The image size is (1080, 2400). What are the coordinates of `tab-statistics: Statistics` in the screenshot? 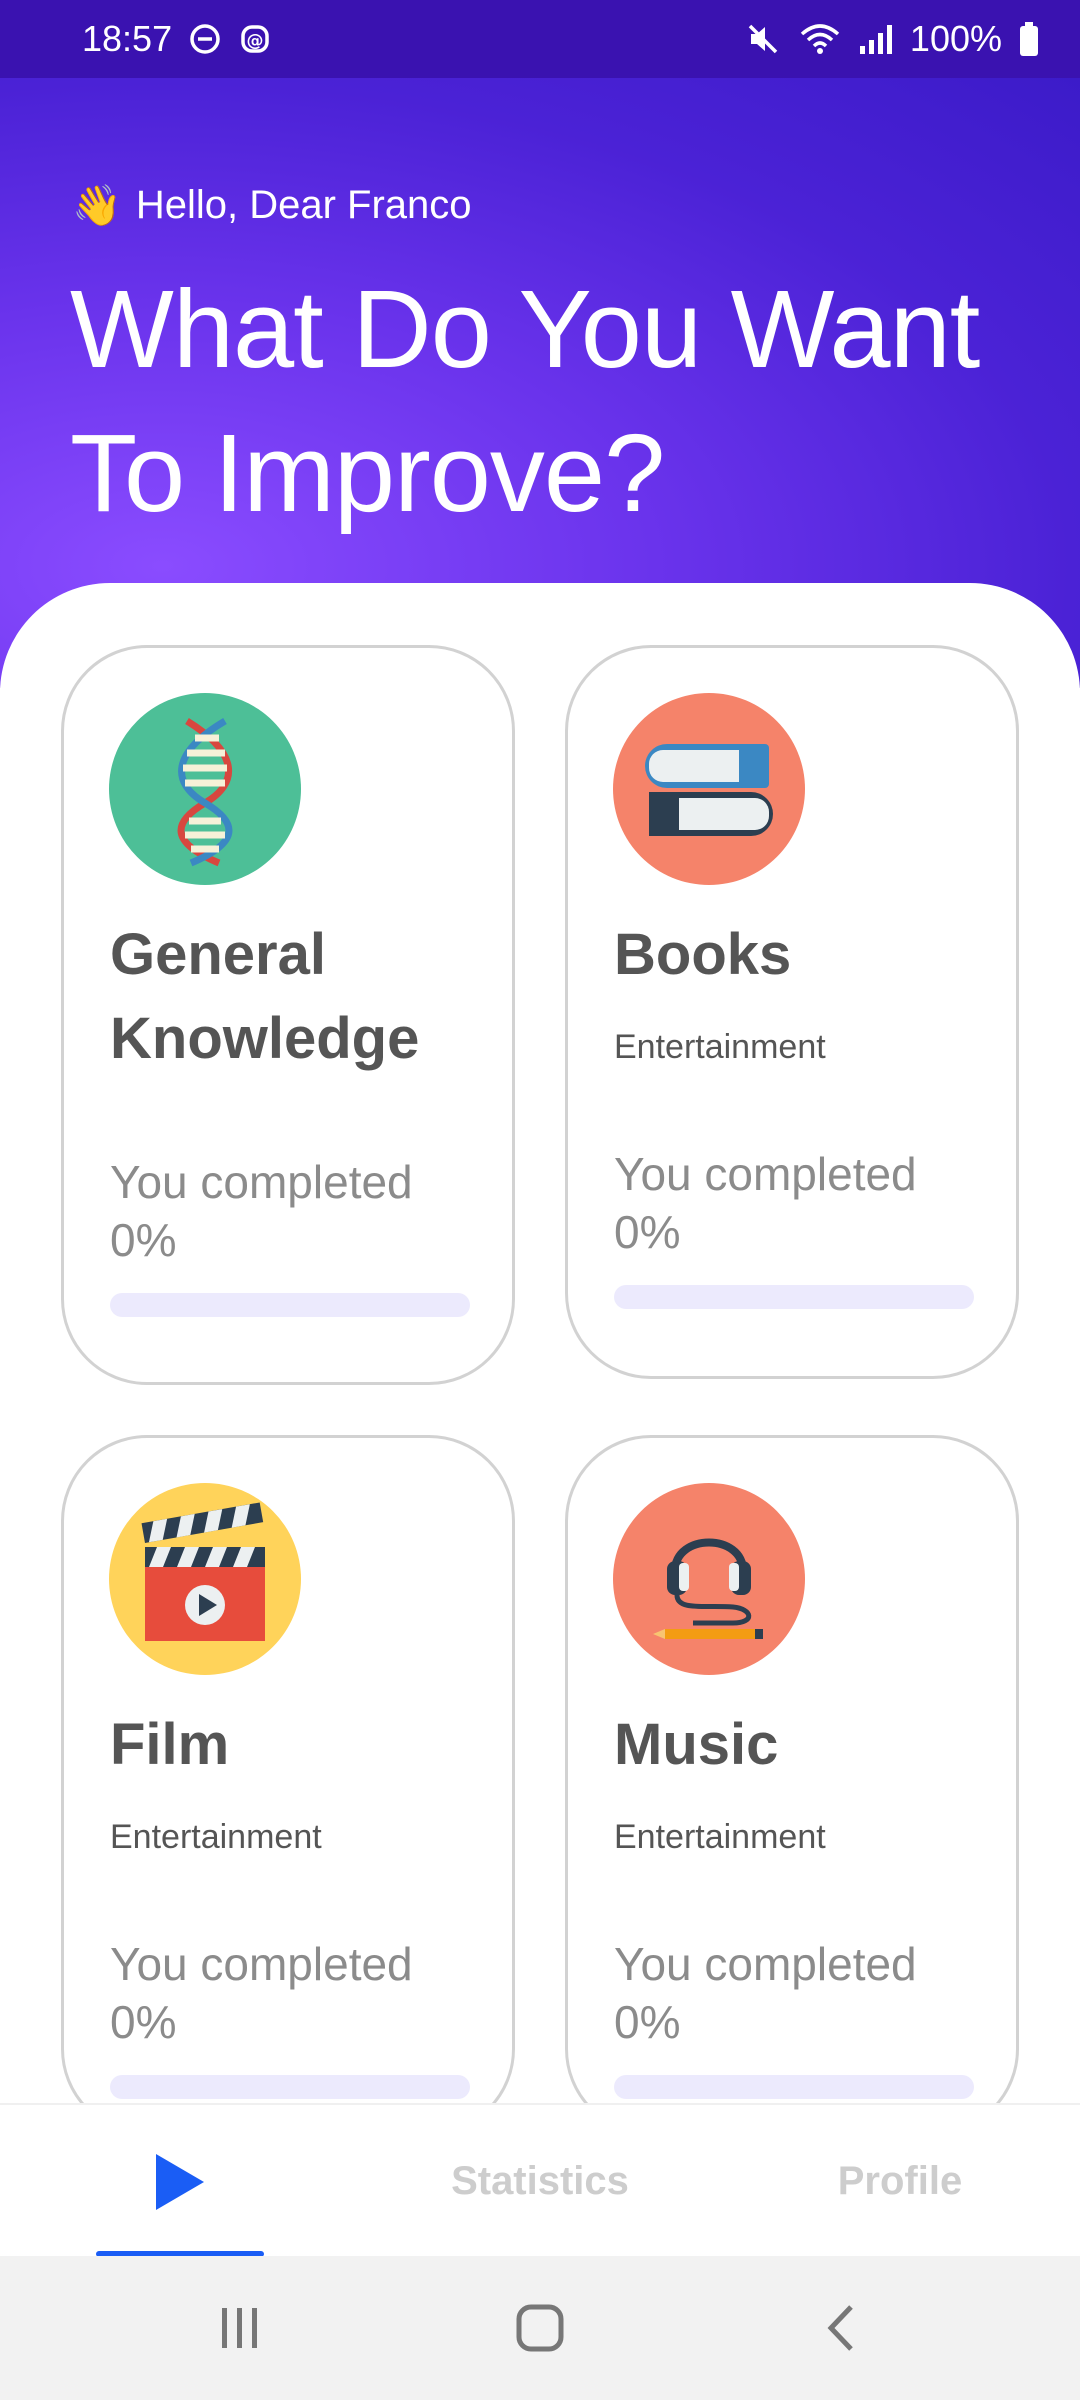 It's located at (540, 2181).